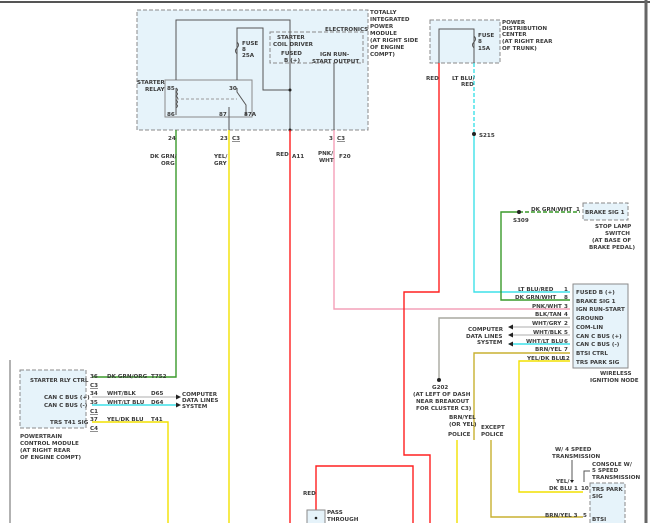 This screenshot has height=523, width=650. I want to click on label: DK GRN/, so click(164, 157).